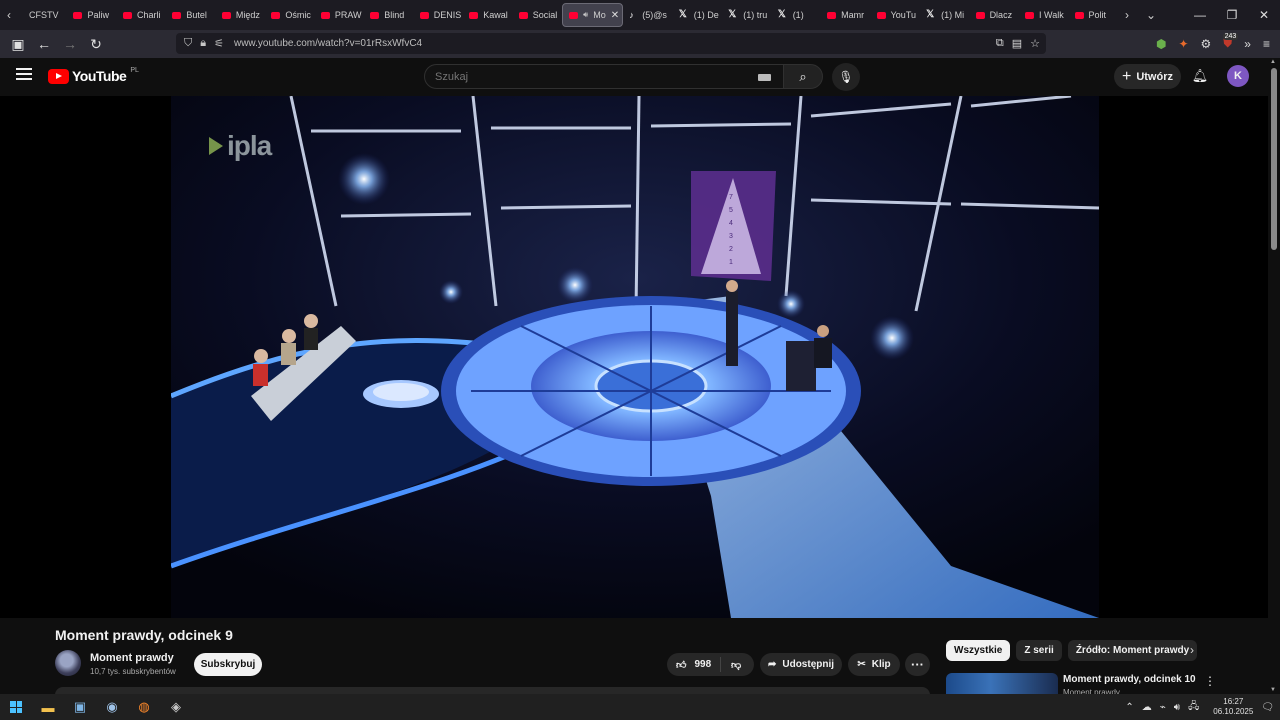  I want to click on scissors-icon: ✂, so click(861, 664).